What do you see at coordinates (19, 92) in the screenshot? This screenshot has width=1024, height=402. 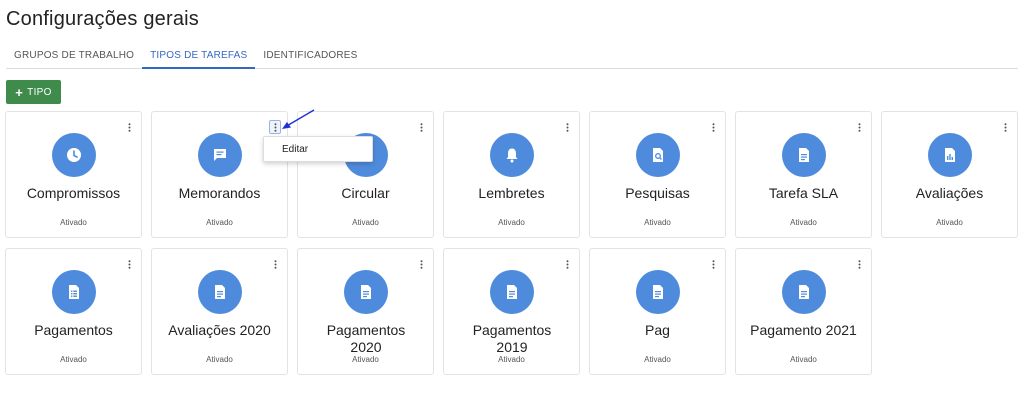 I see `plus-icon: +` at bounding box center [19, 92].